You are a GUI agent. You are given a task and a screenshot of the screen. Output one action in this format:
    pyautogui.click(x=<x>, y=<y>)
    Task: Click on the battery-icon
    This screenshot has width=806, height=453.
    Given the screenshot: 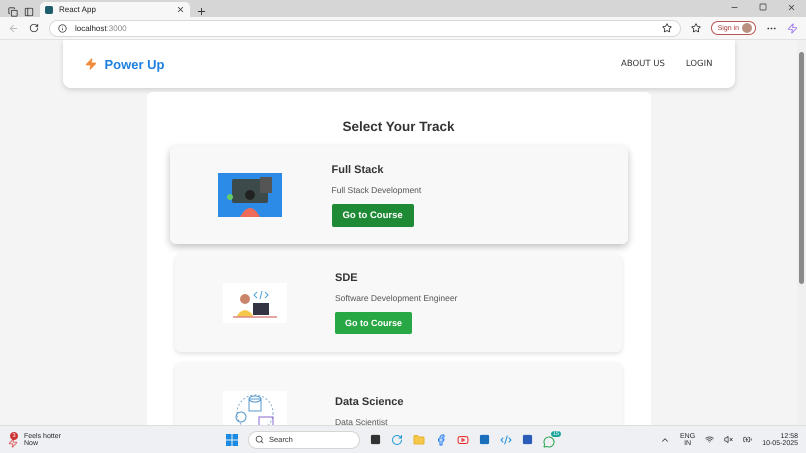 What is the action you would take?
    pyautogui.click(x=747, y=439)
    